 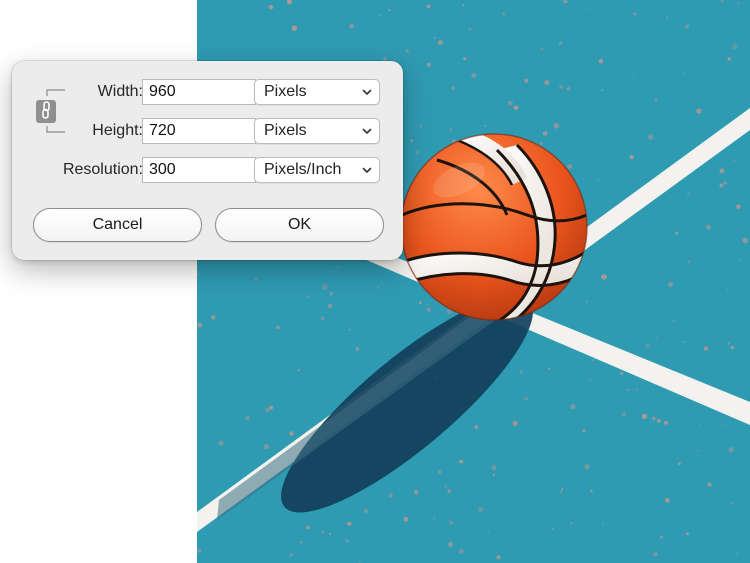 I want to click on height-unit-select: Pixels, so click(x=317, y=131).